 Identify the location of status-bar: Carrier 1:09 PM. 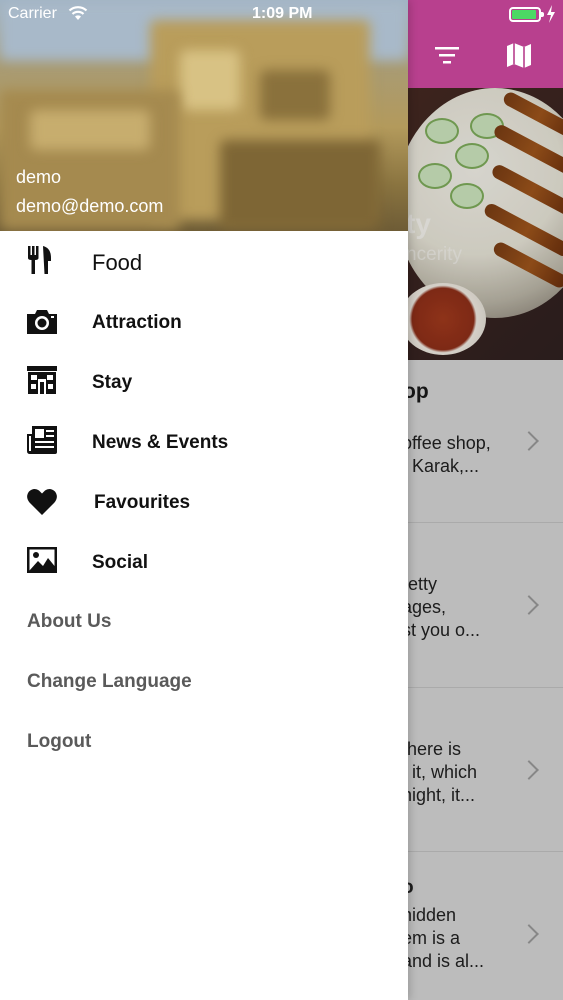
(281, 15).